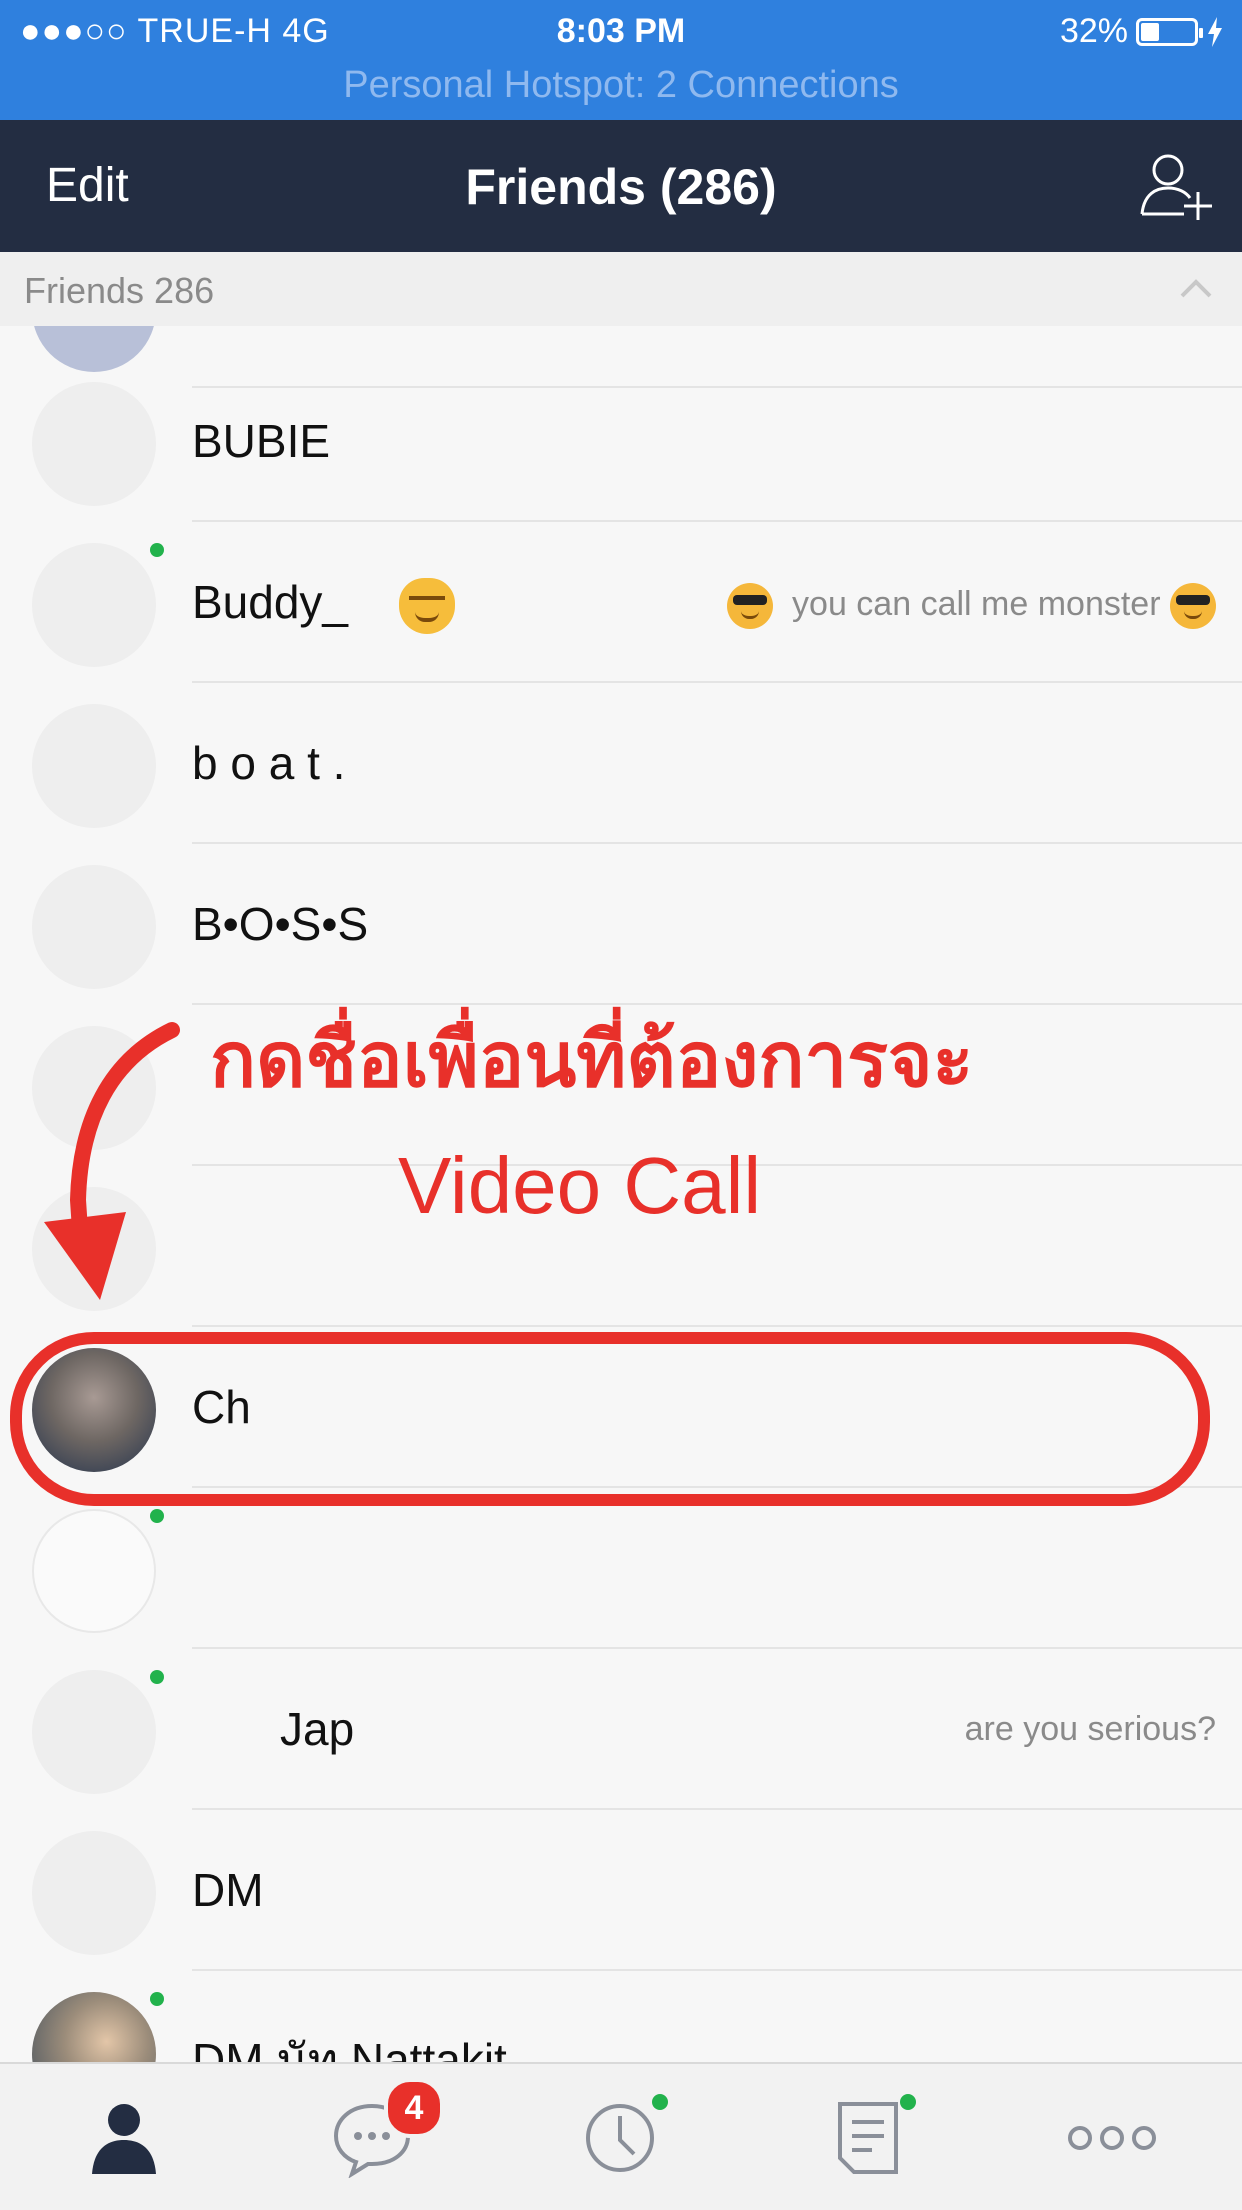 The height and width of the screenshot is (2210, 1242). What do you see at coordinates (621, 1408) in the screenshot?
I see `list-item-highlighted: Ch` at bounding box center [621, 1408].